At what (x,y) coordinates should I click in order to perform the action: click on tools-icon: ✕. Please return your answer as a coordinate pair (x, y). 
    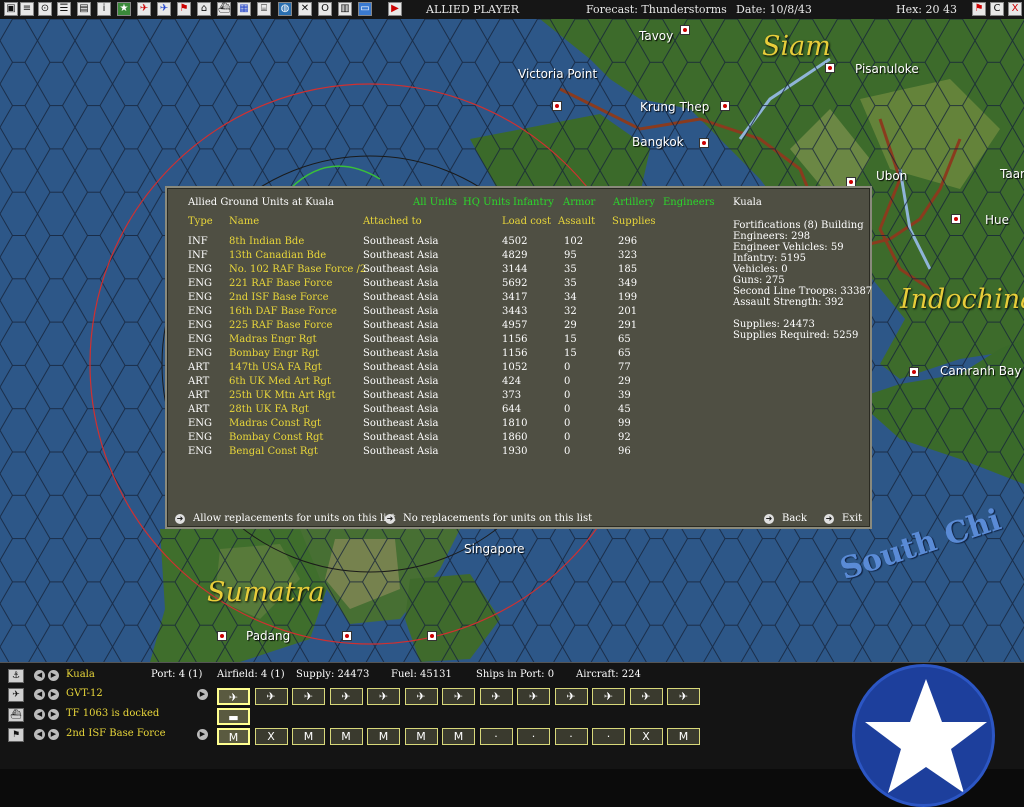
    Looking at the image, I should click on (305, 9).